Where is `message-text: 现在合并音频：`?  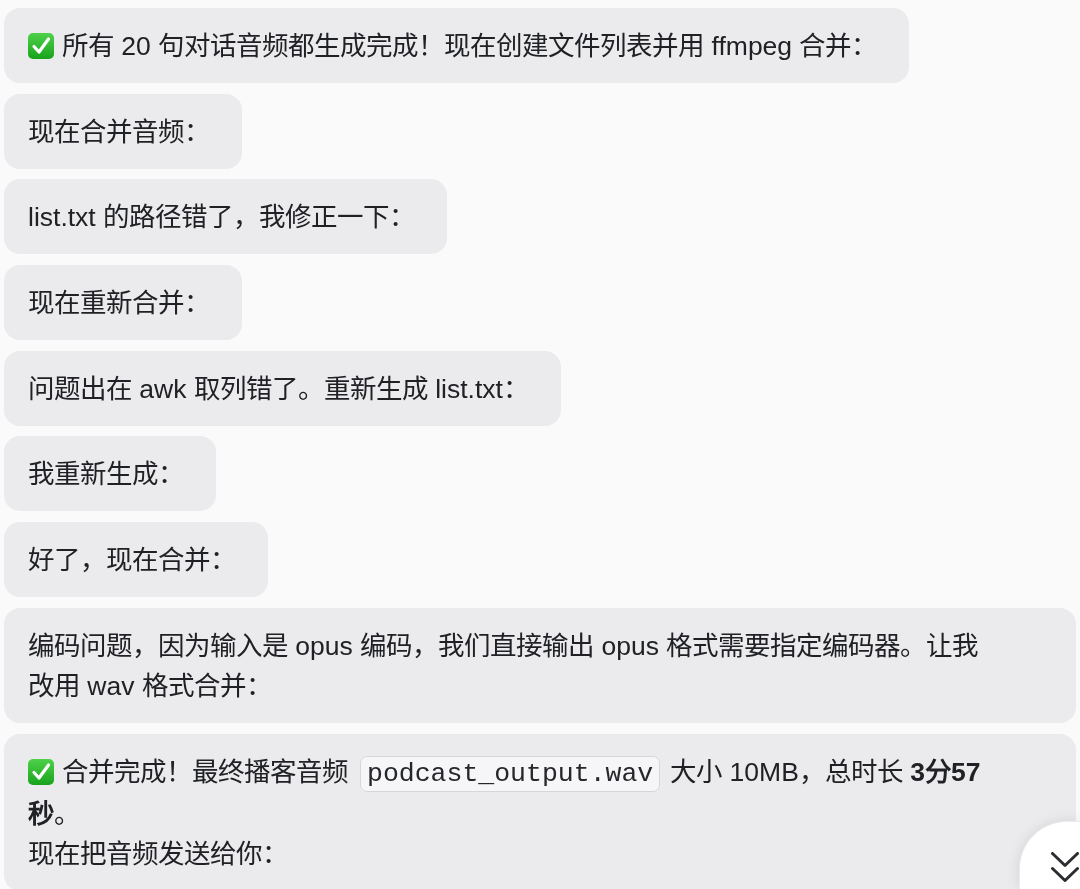
message-text: 现在合并音频： is located at coordinates (119, 132).